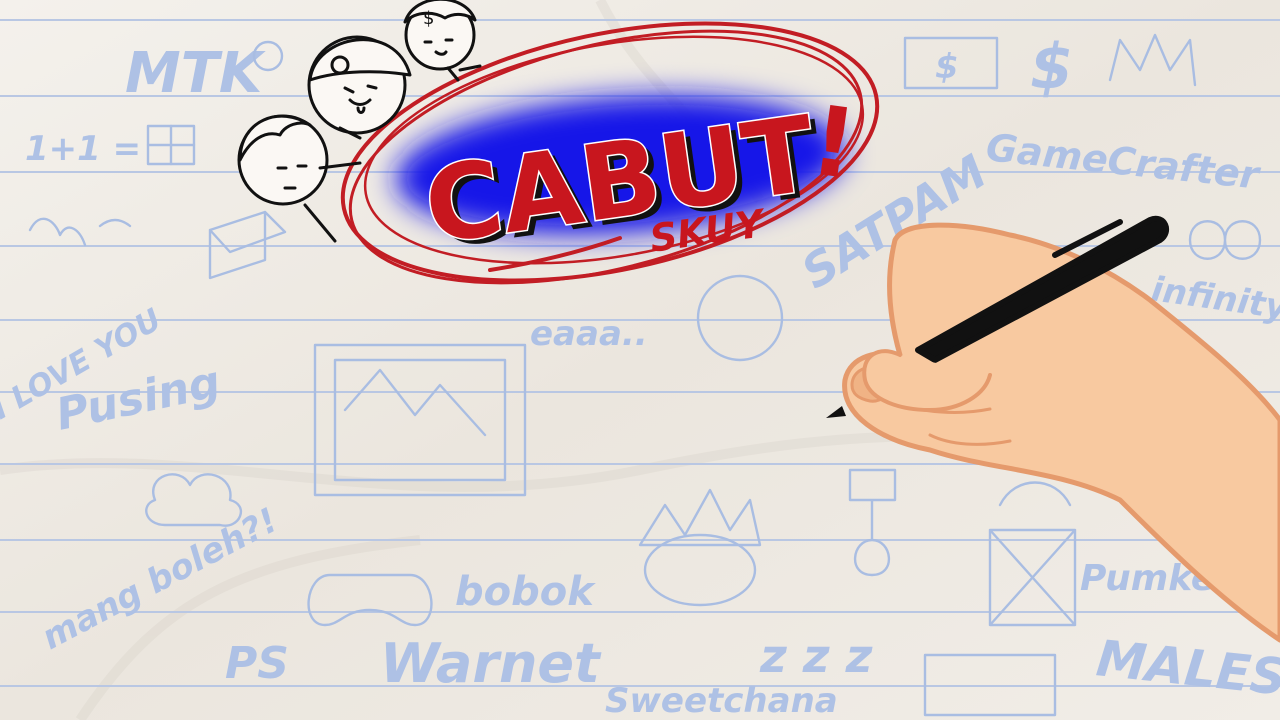 The width and height of the screenshot is (1280, 720). What do you see at coordinates (947, 67) in the screenshot?
I see `dollar-bill-symbol: $` at bounding box center [947, 67].